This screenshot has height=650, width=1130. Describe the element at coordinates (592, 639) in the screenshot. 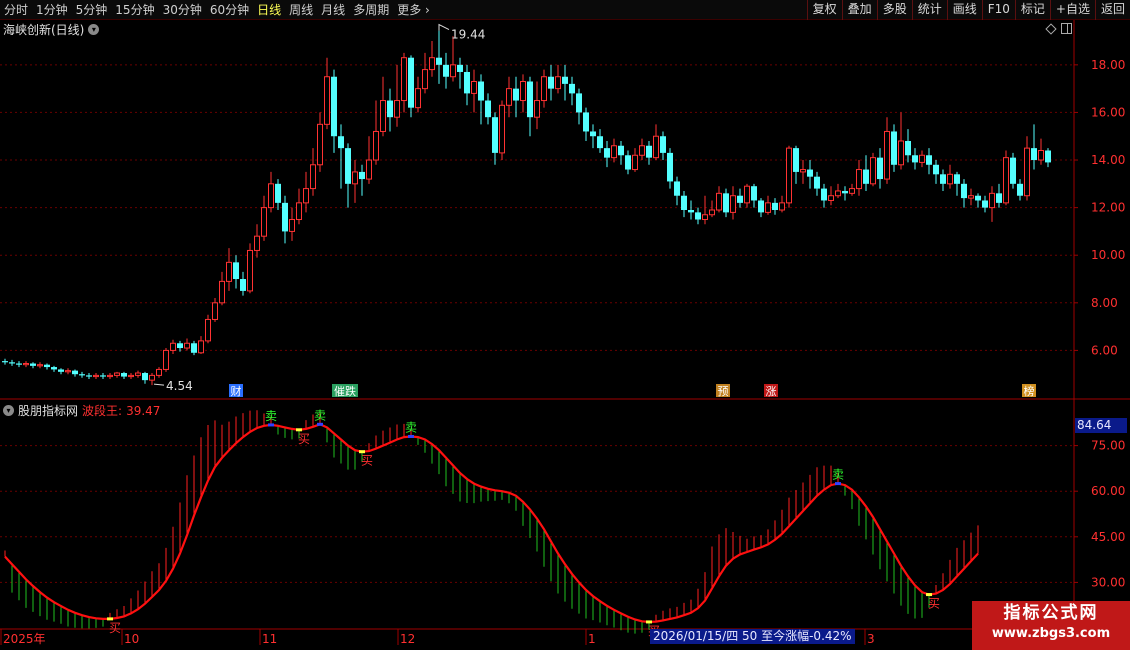

I see `time-label-4: 1` at that location.